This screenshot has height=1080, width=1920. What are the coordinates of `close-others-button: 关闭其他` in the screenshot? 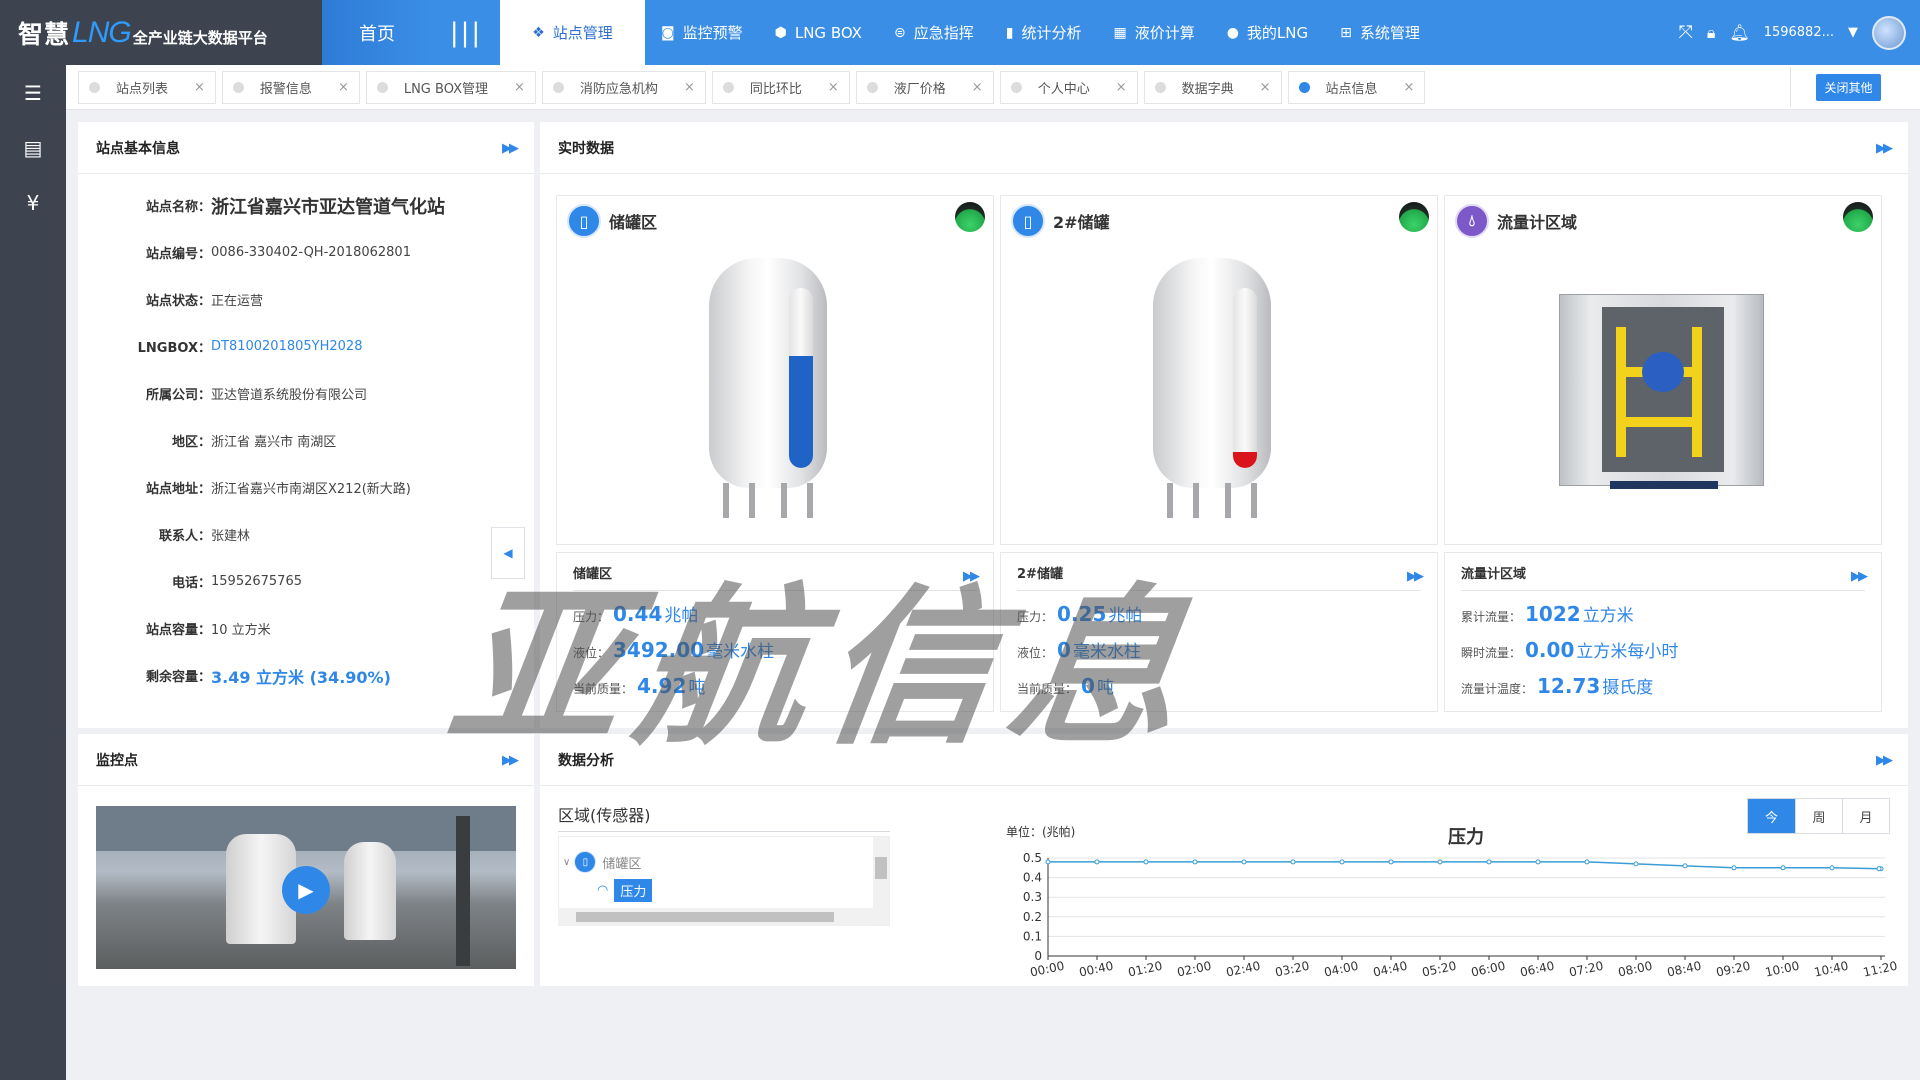 It's located at (1848, 87).